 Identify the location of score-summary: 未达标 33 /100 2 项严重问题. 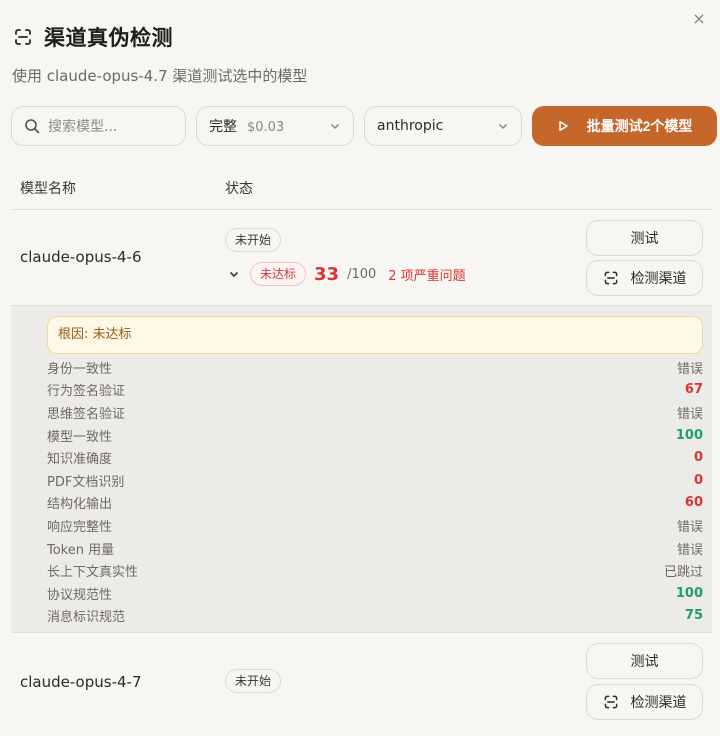
(346, 274).